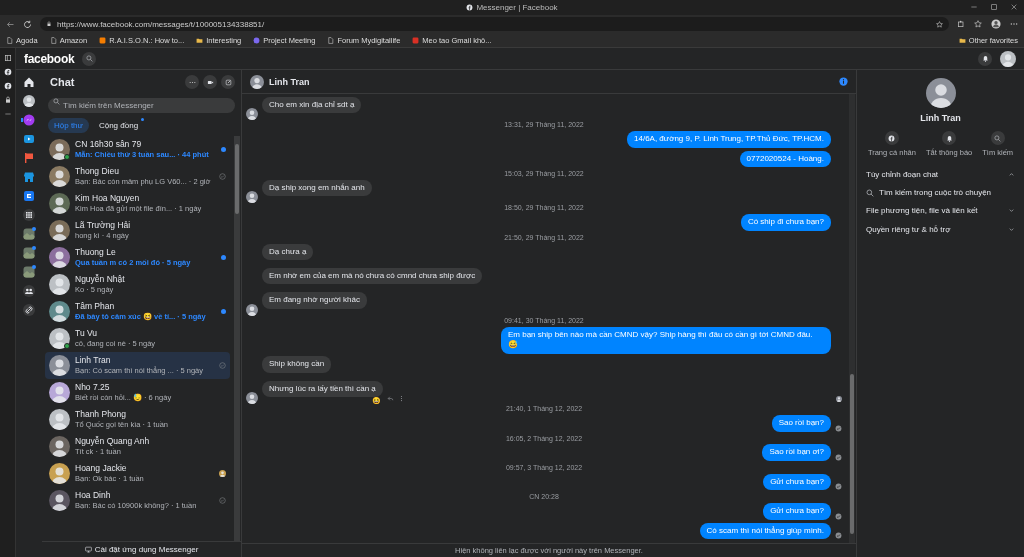  What do you see at coordinates (89, 58) in the screenshot?
I see `search-button` at bounding box center [89, 58].